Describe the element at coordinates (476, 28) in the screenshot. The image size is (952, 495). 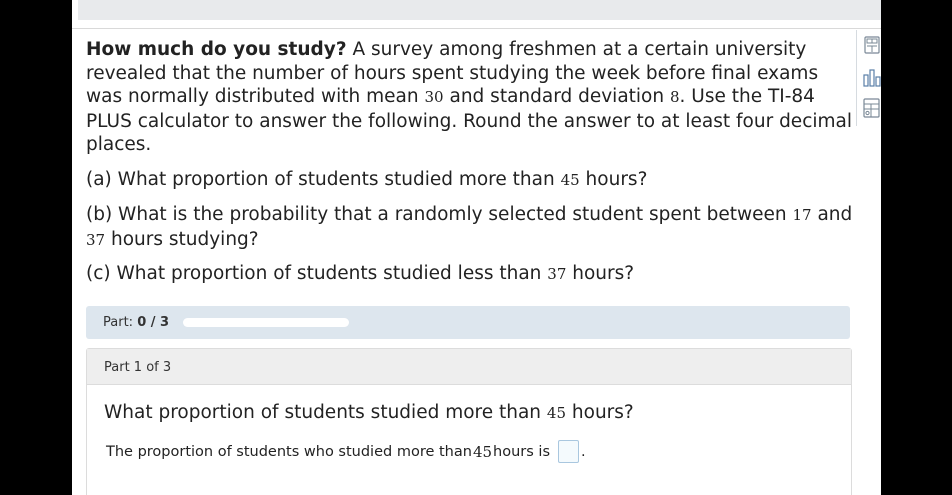
I see `divider` at that location.